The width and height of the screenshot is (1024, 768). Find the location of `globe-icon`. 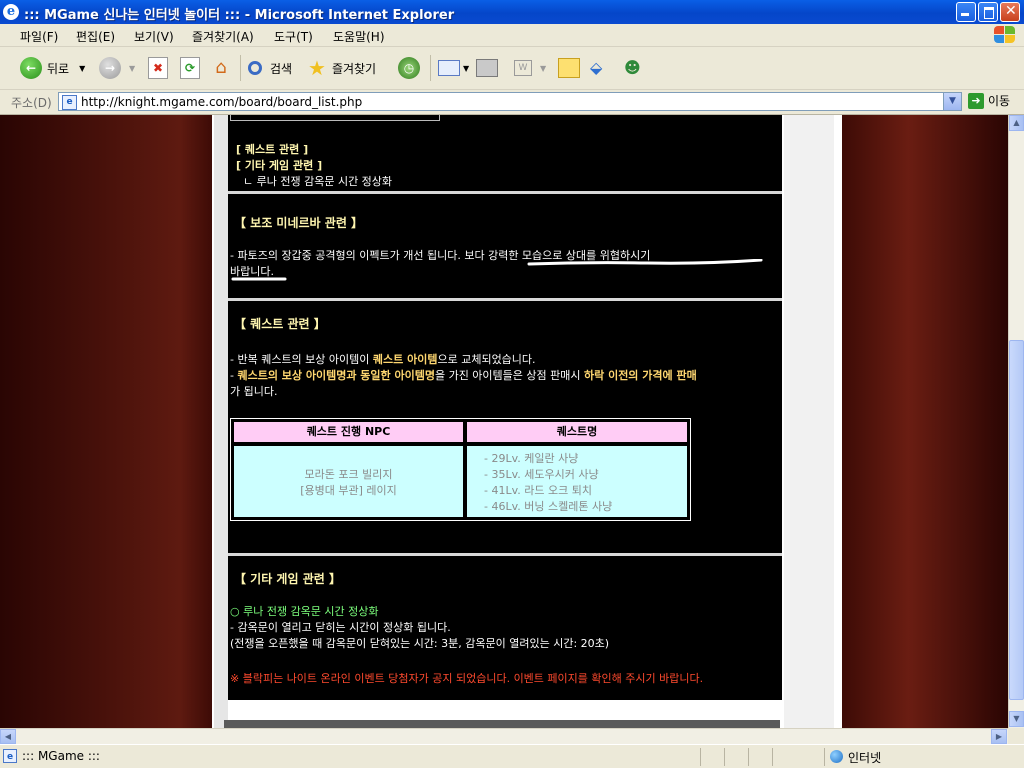

globe-icon is located at coordinates (836, 756).